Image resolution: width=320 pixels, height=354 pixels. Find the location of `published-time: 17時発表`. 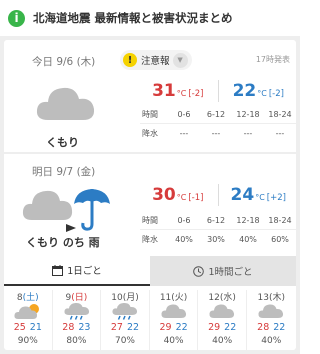

published-time: 17時発表 is located at coordinates (272, 59).